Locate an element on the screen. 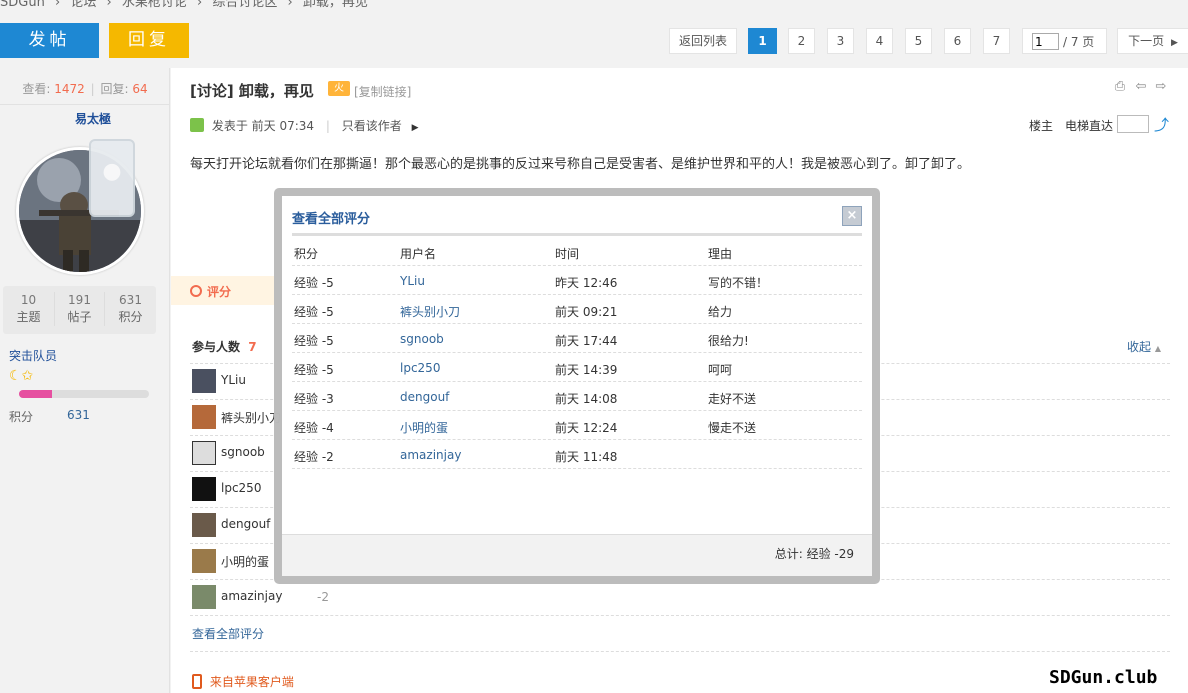 The width and height of the screenshot is (1188, 693). table-header-row: 积分 用户名 时间 理由 is located at coordinates (577, 251).